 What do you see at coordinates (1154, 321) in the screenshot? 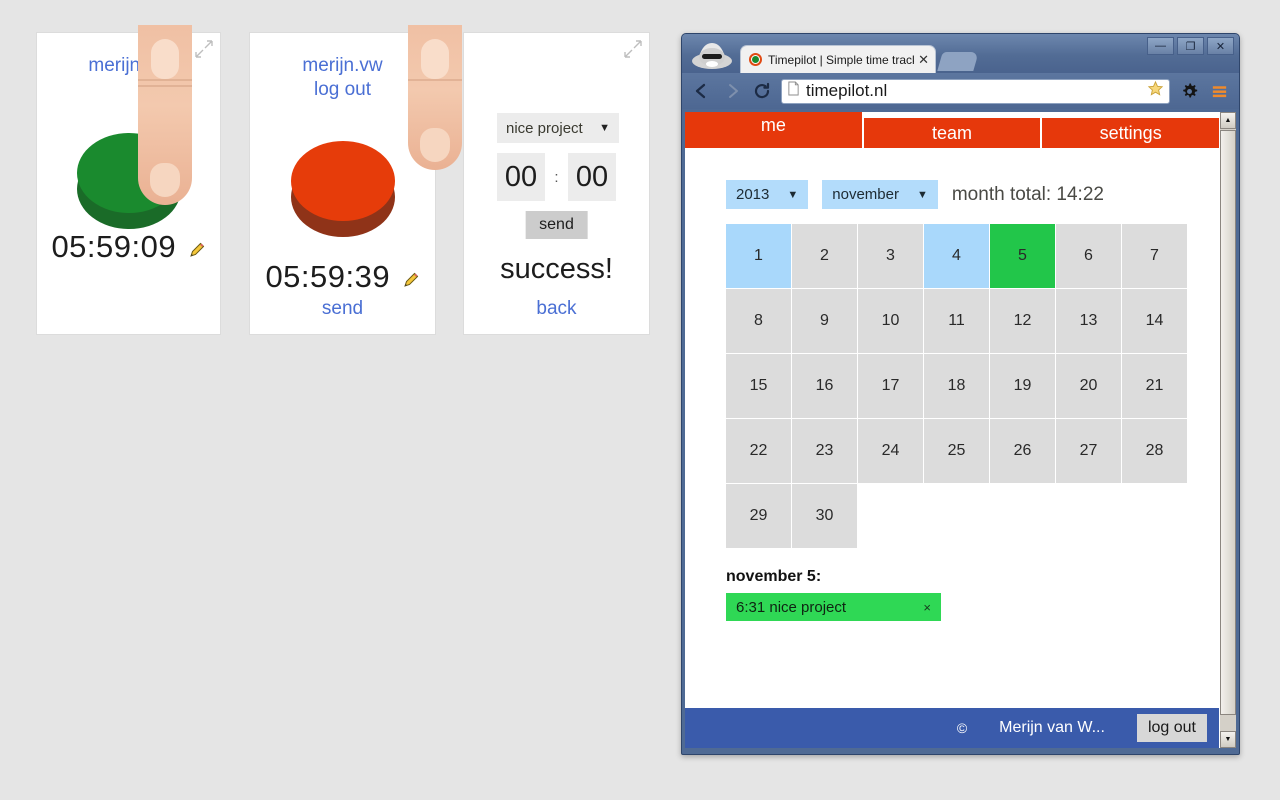
I see `calendar-day: 14` at bounding box center [1154, 321].